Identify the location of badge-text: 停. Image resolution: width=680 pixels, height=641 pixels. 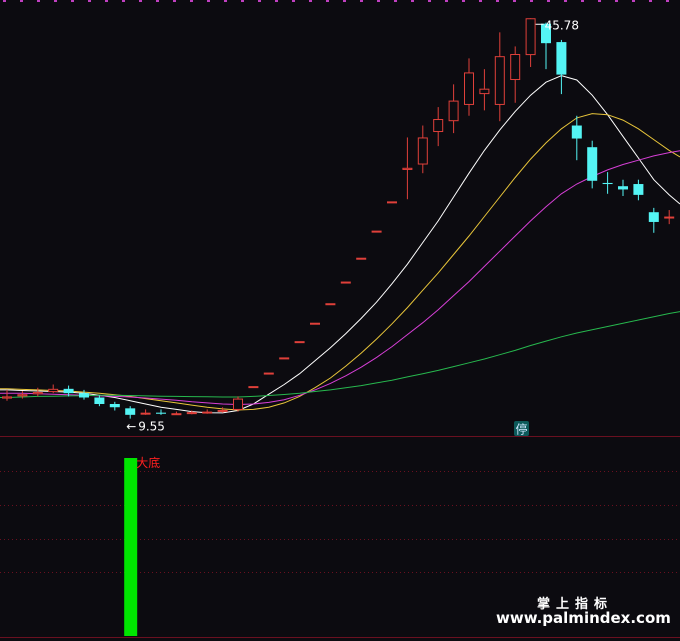
(522, 429).